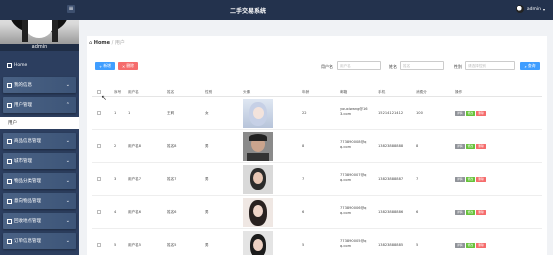  I want to click on sidebar-item-1: 我的信息 ⌄, so click(39, 85).